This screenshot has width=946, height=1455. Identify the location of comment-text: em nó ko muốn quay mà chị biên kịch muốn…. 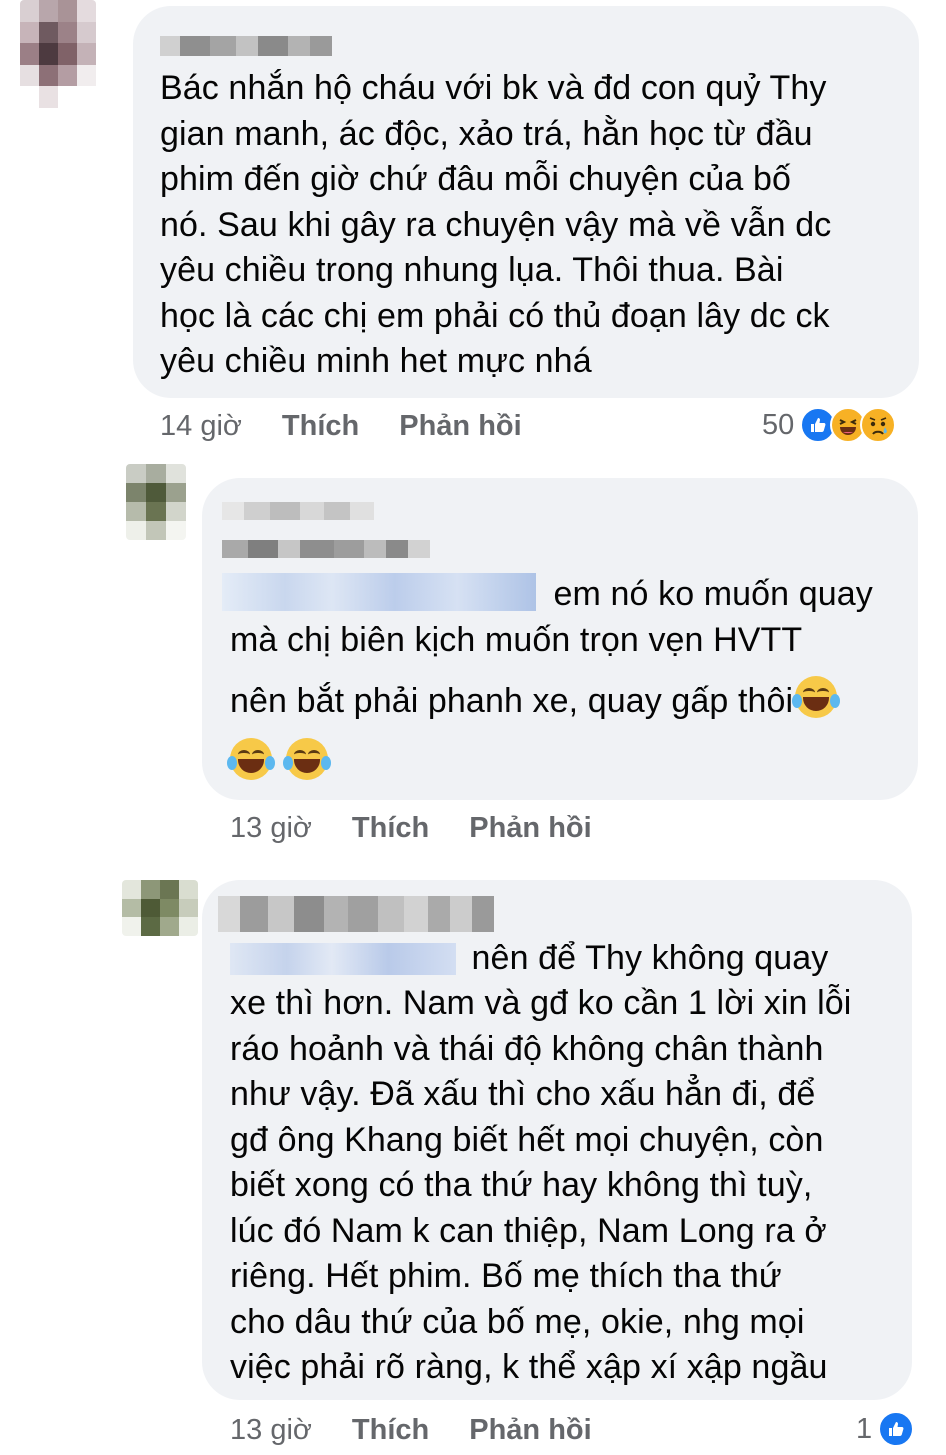
(547, 679).